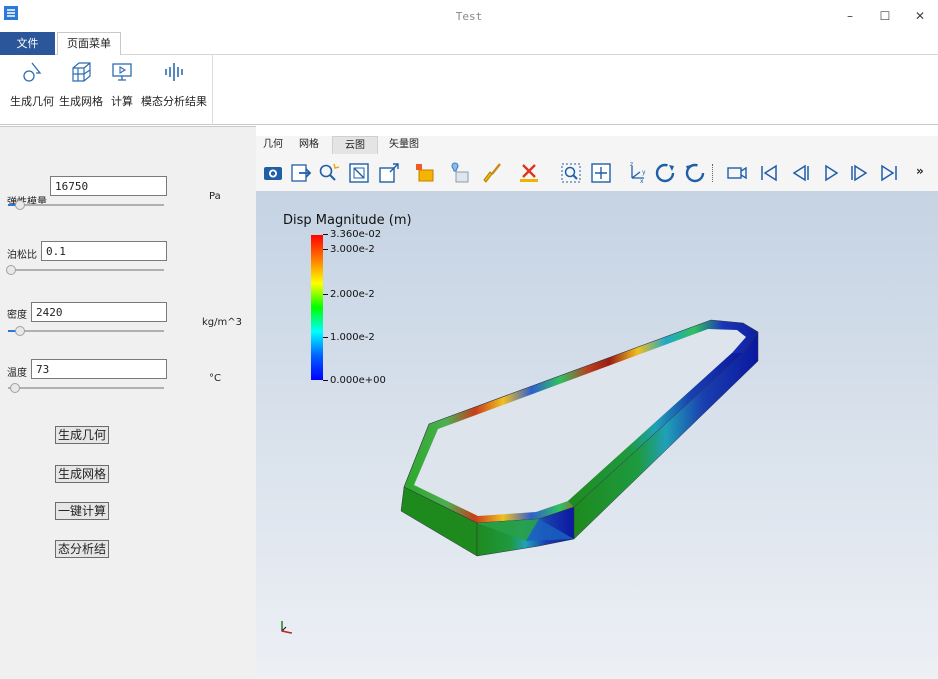  Describe the element at coordinates (17, 373) in the screenshot. I see `temperature-label: 温度` at that location.